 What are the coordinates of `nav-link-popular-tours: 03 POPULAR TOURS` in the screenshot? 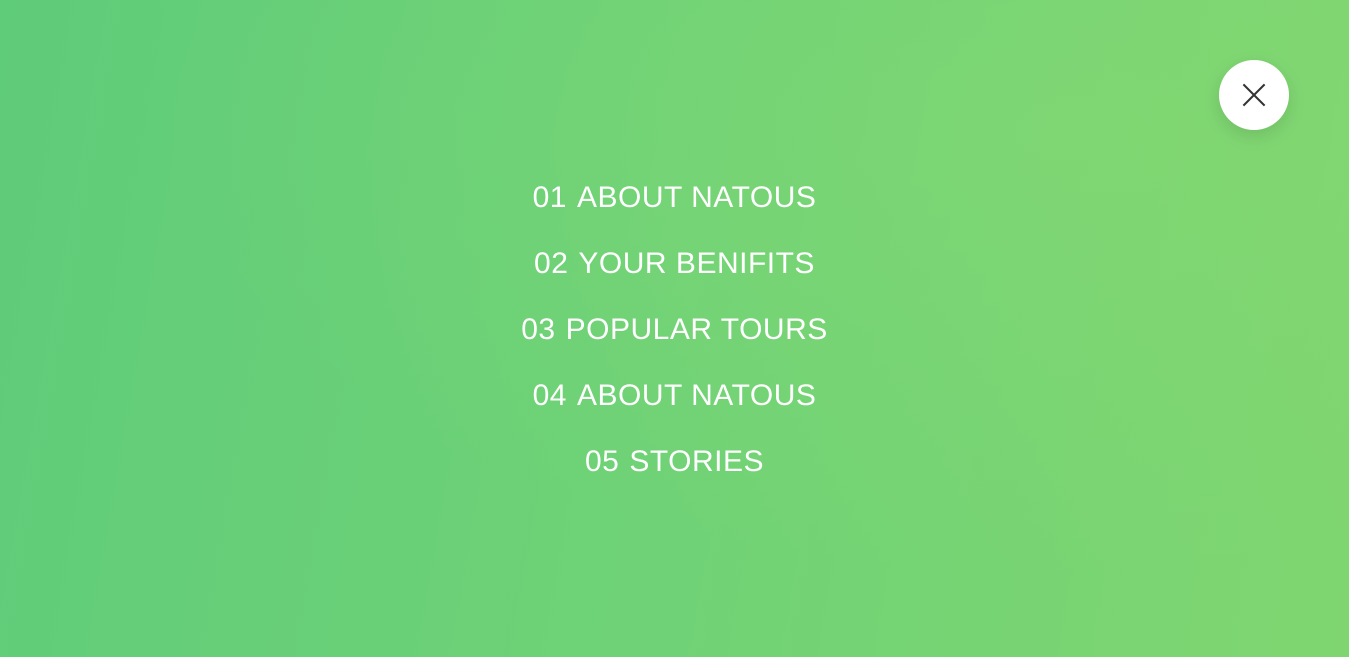 It's located at (674, 330).